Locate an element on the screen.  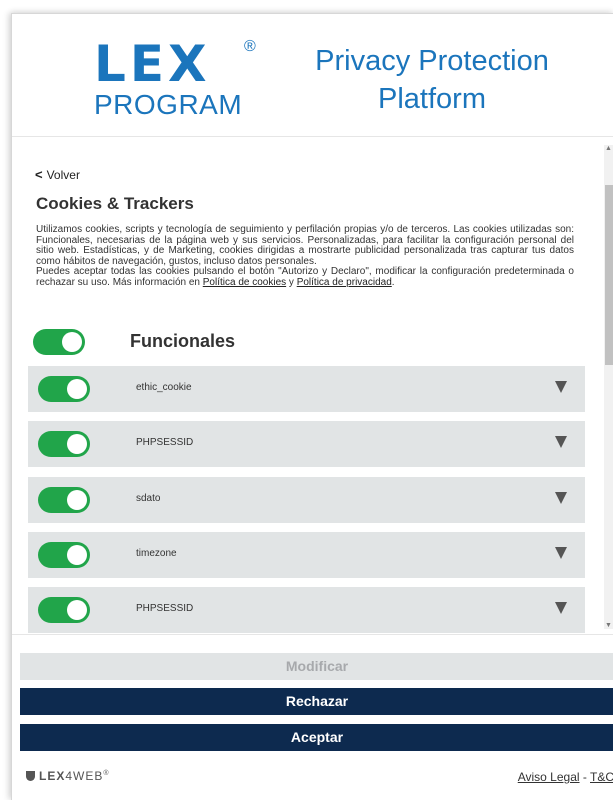
terms-link: T&C is located at coordinates (601, 777).